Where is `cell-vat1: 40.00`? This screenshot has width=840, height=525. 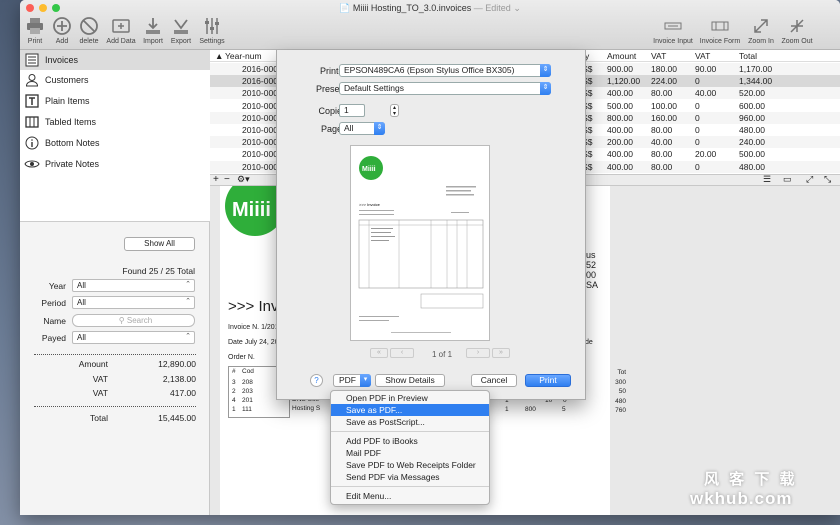 cell-vat1: 40.00 is located at coordinates (662, 142).